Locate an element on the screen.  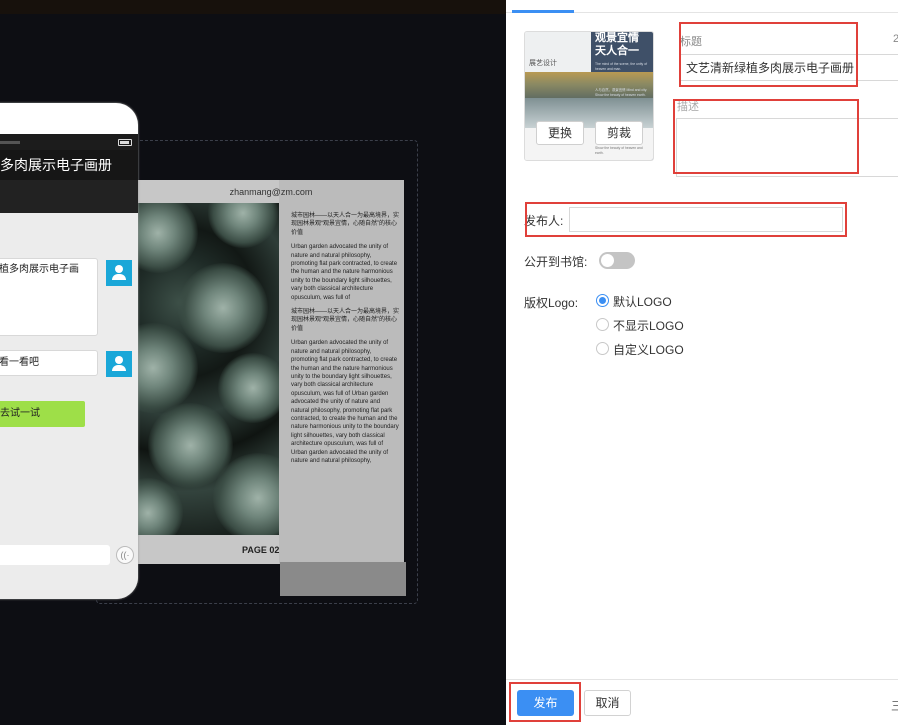
chat-input is located at coordinates (55, 555).